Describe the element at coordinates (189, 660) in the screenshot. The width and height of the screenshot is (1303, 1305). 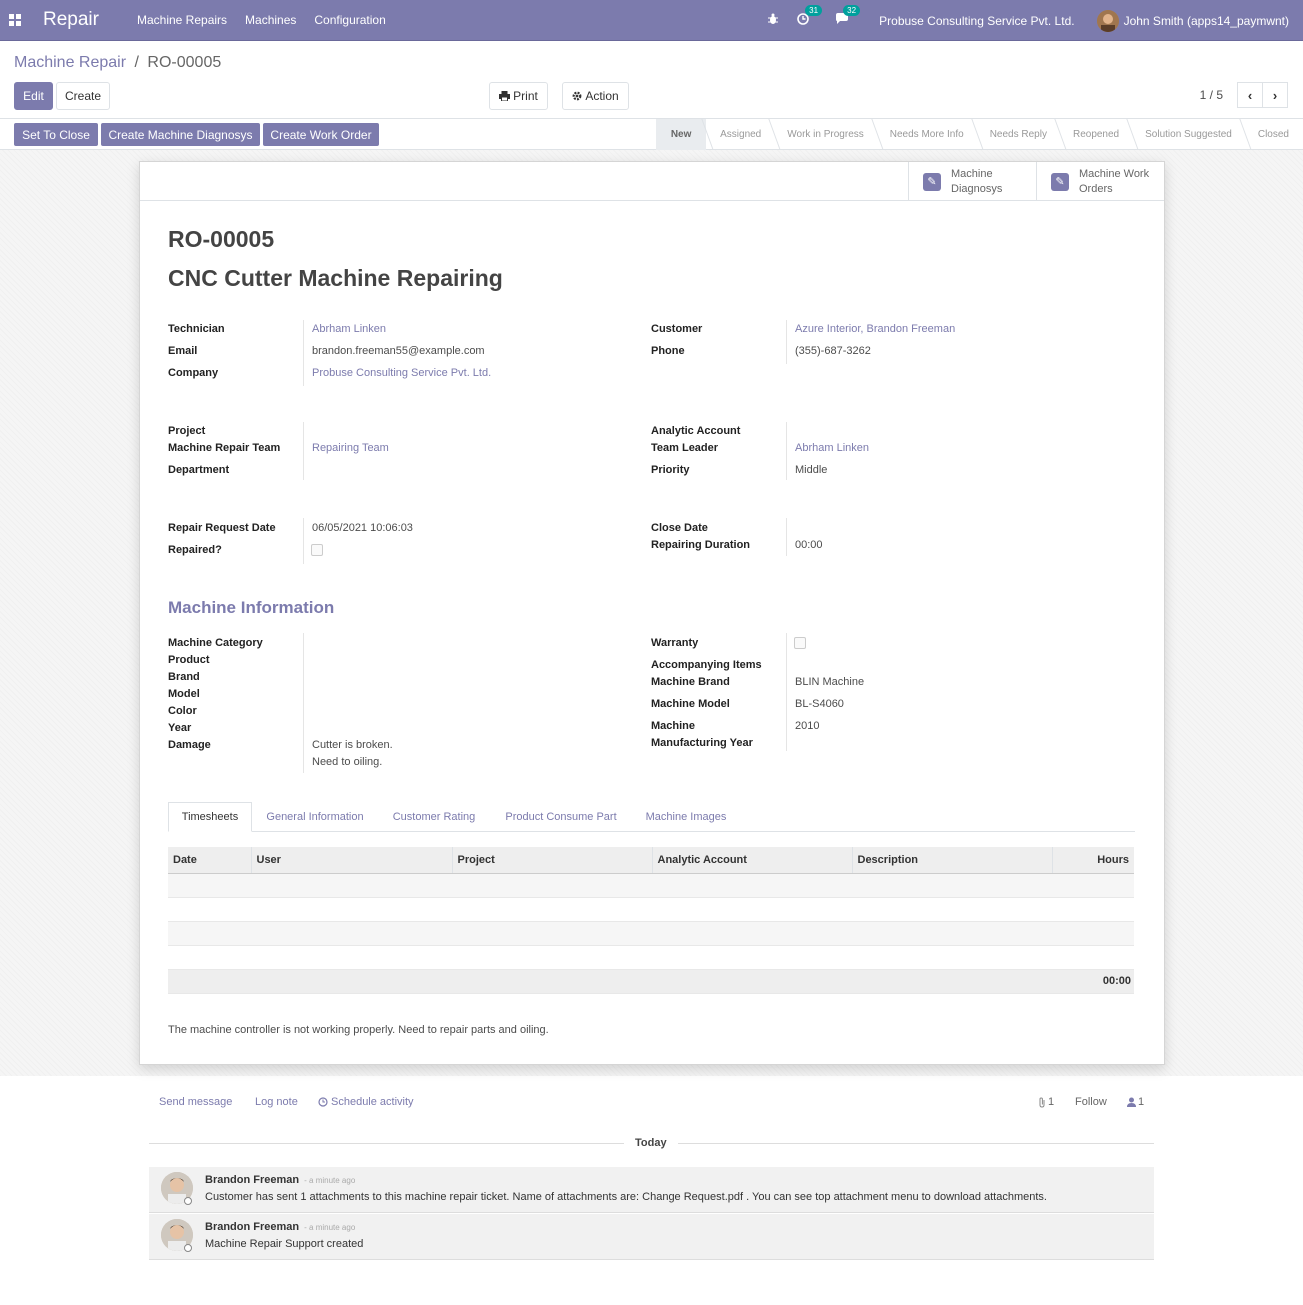
I see `product-label: Product` at that location.